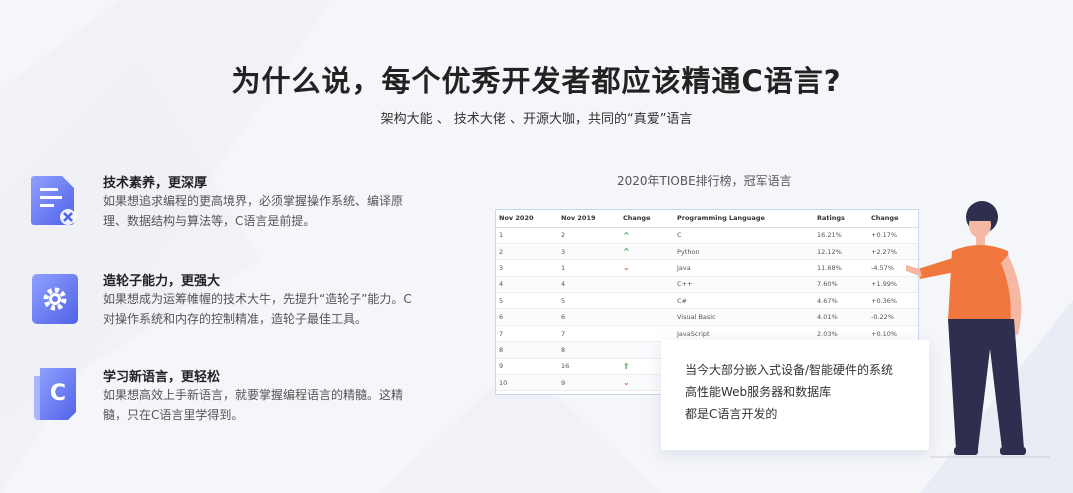 This screenshot has width=1073, height=493. What do you see at coordinates (647, 219) in the screenshot?
I see `column-header: Change` at bounding box center [647, 219].